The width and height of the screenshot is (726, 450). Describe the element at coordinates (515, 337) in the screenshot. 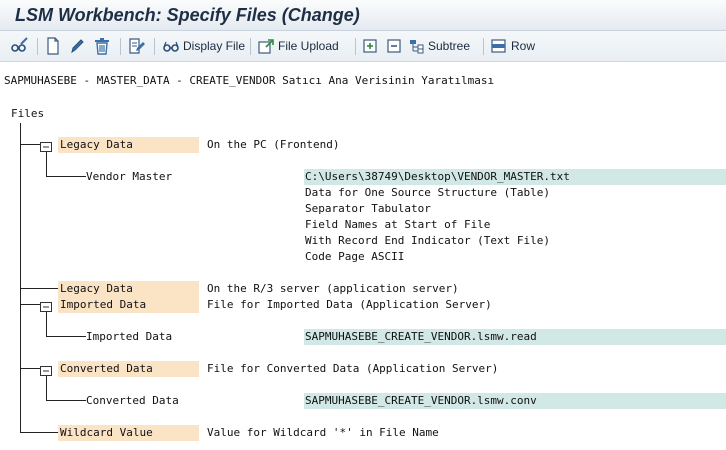

I see `imported-data-path: SAPMUHASEBE_CREATE_VENDOR.lsmw.read` at that location.